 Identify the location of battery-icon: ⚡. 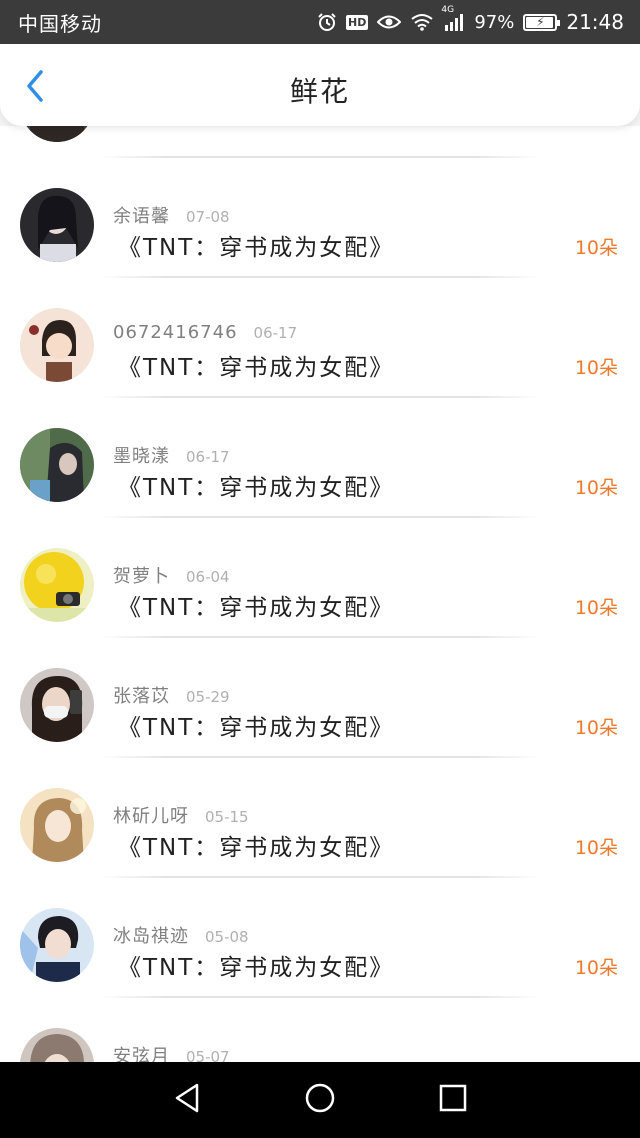
(542, 22).